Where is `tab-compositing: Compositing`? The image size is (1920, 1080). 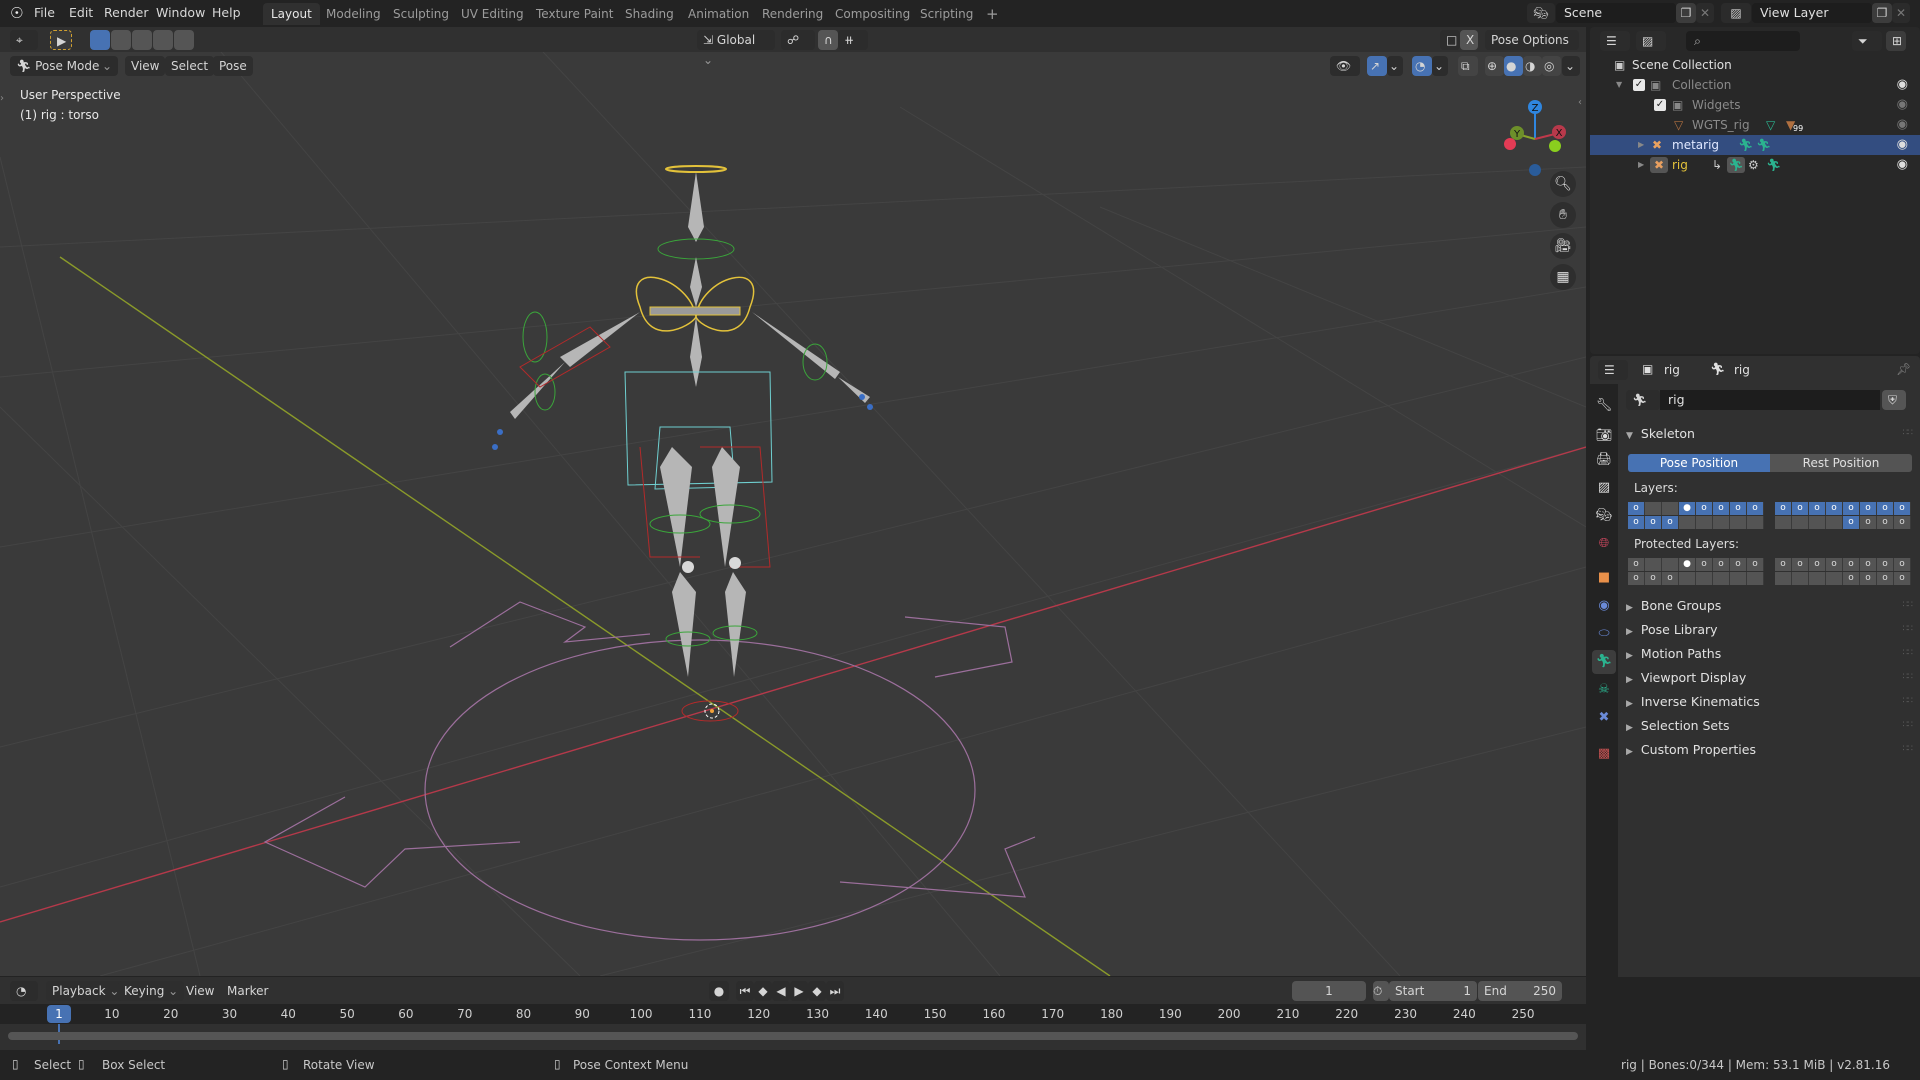 tab-compositing: Compositing is located at coordinates (872, 14).